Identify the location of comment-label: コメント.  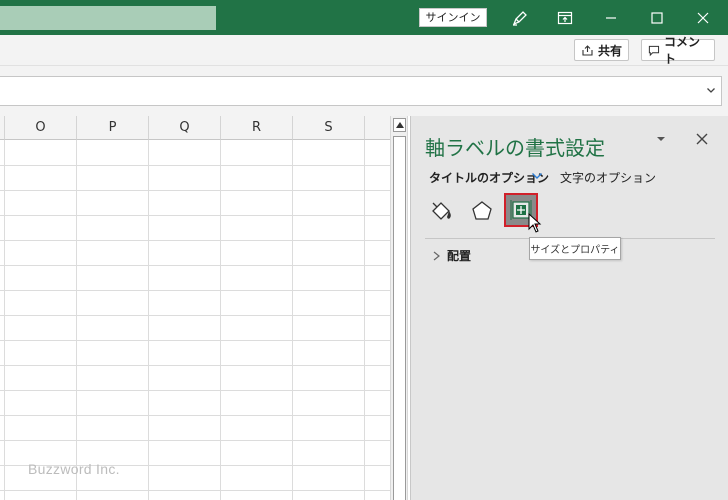
(681, 50).